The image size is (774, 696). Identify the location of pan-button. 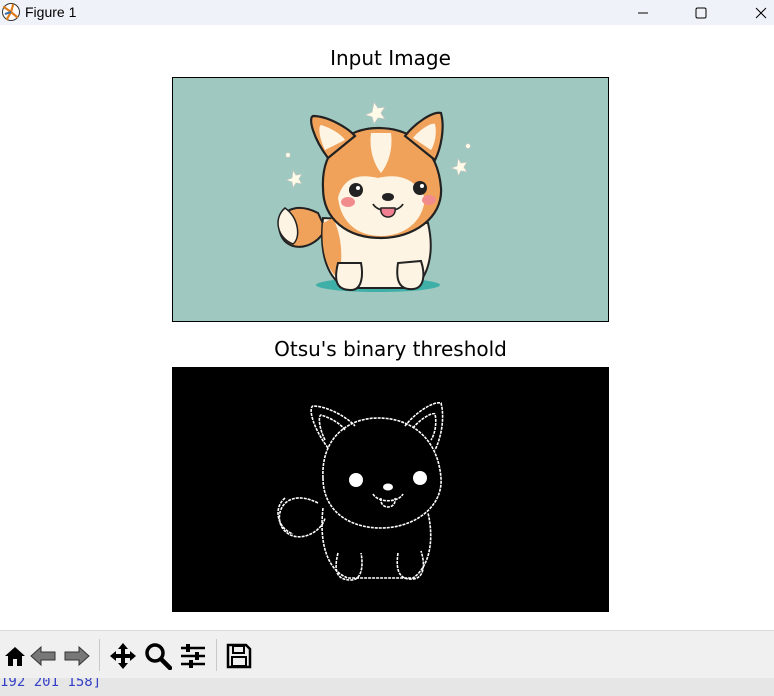
(123, 656).